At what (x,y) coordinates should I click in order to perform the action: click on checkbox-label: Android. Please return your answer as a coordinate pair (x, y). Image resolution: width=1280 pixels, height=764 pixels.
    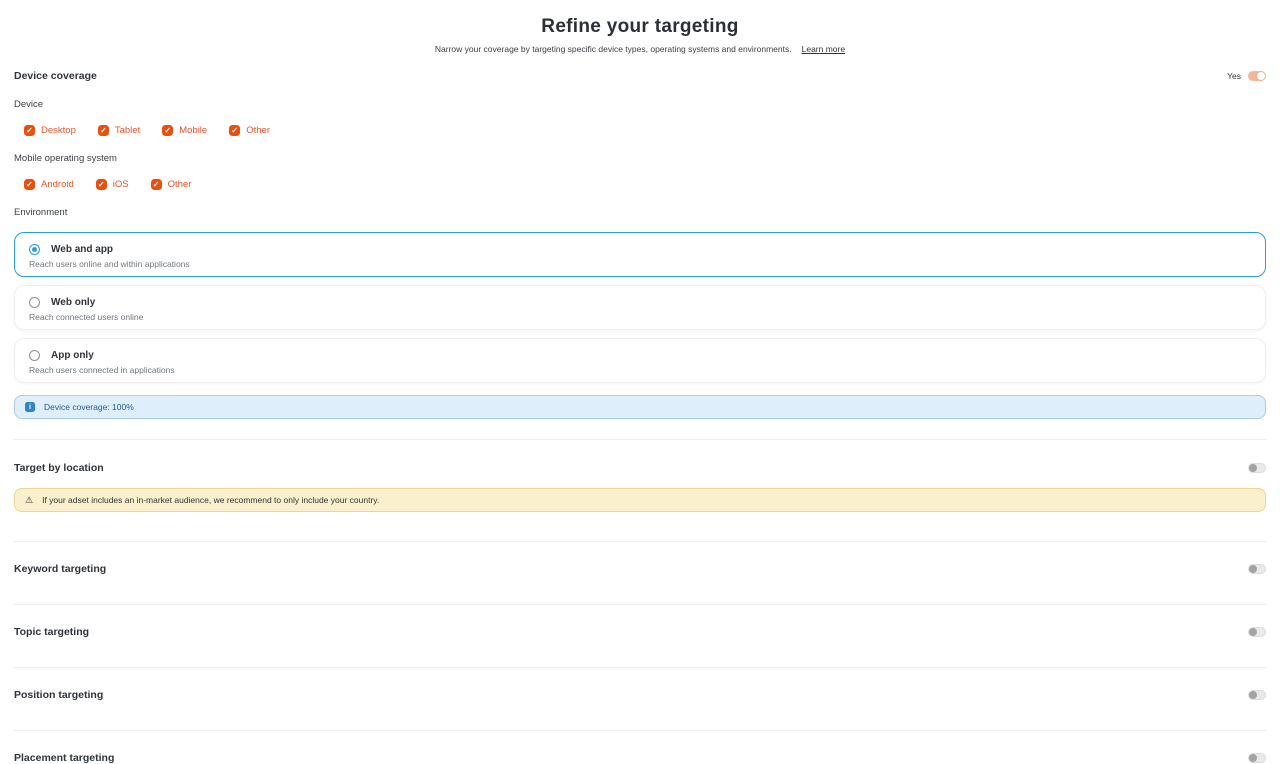
    Looking at the image, I should click on (57, 184).